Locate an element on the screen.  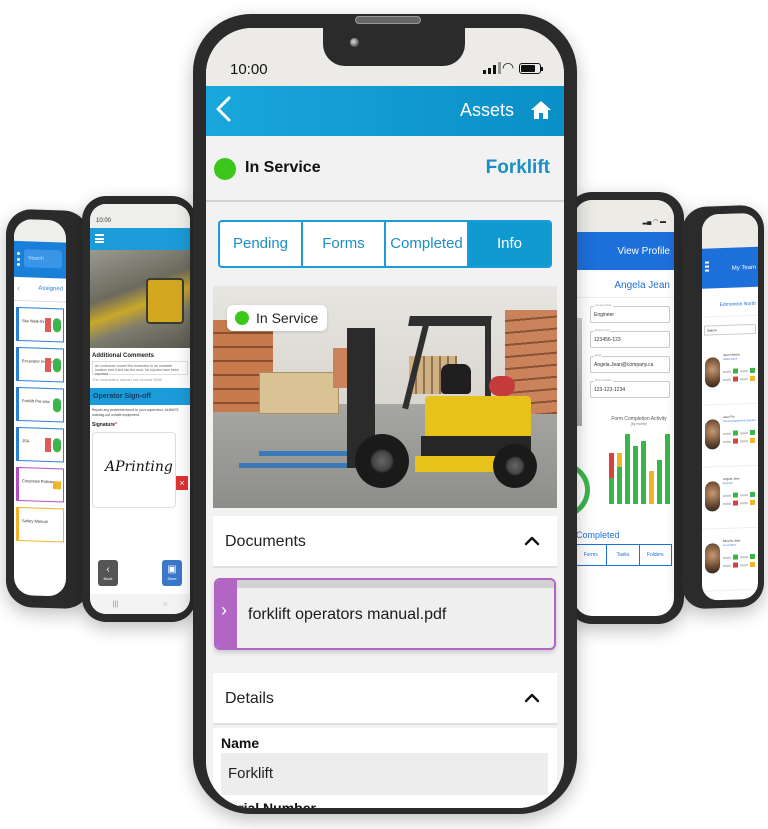
assignment-card: Corporate Policies is located at coordinates (40, 484).